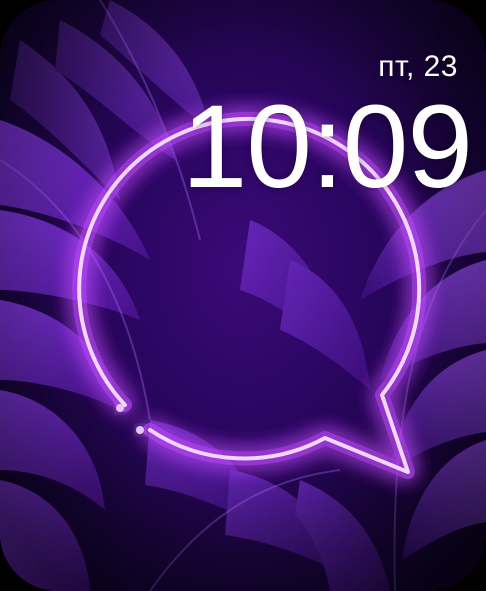 This screenshot has height=591, width=486. I want to click on time-label: 10:09, so click(327, 147).